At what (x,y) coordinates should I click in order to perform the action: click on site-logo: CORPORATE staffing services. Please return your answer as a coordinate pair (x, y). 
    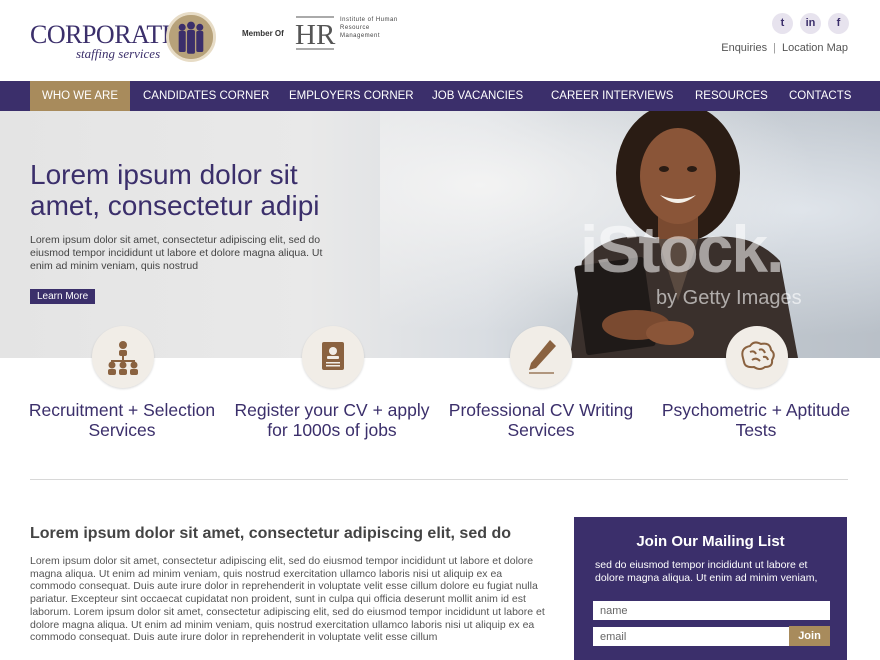
    Looking at the image, I should click on (125, 41).